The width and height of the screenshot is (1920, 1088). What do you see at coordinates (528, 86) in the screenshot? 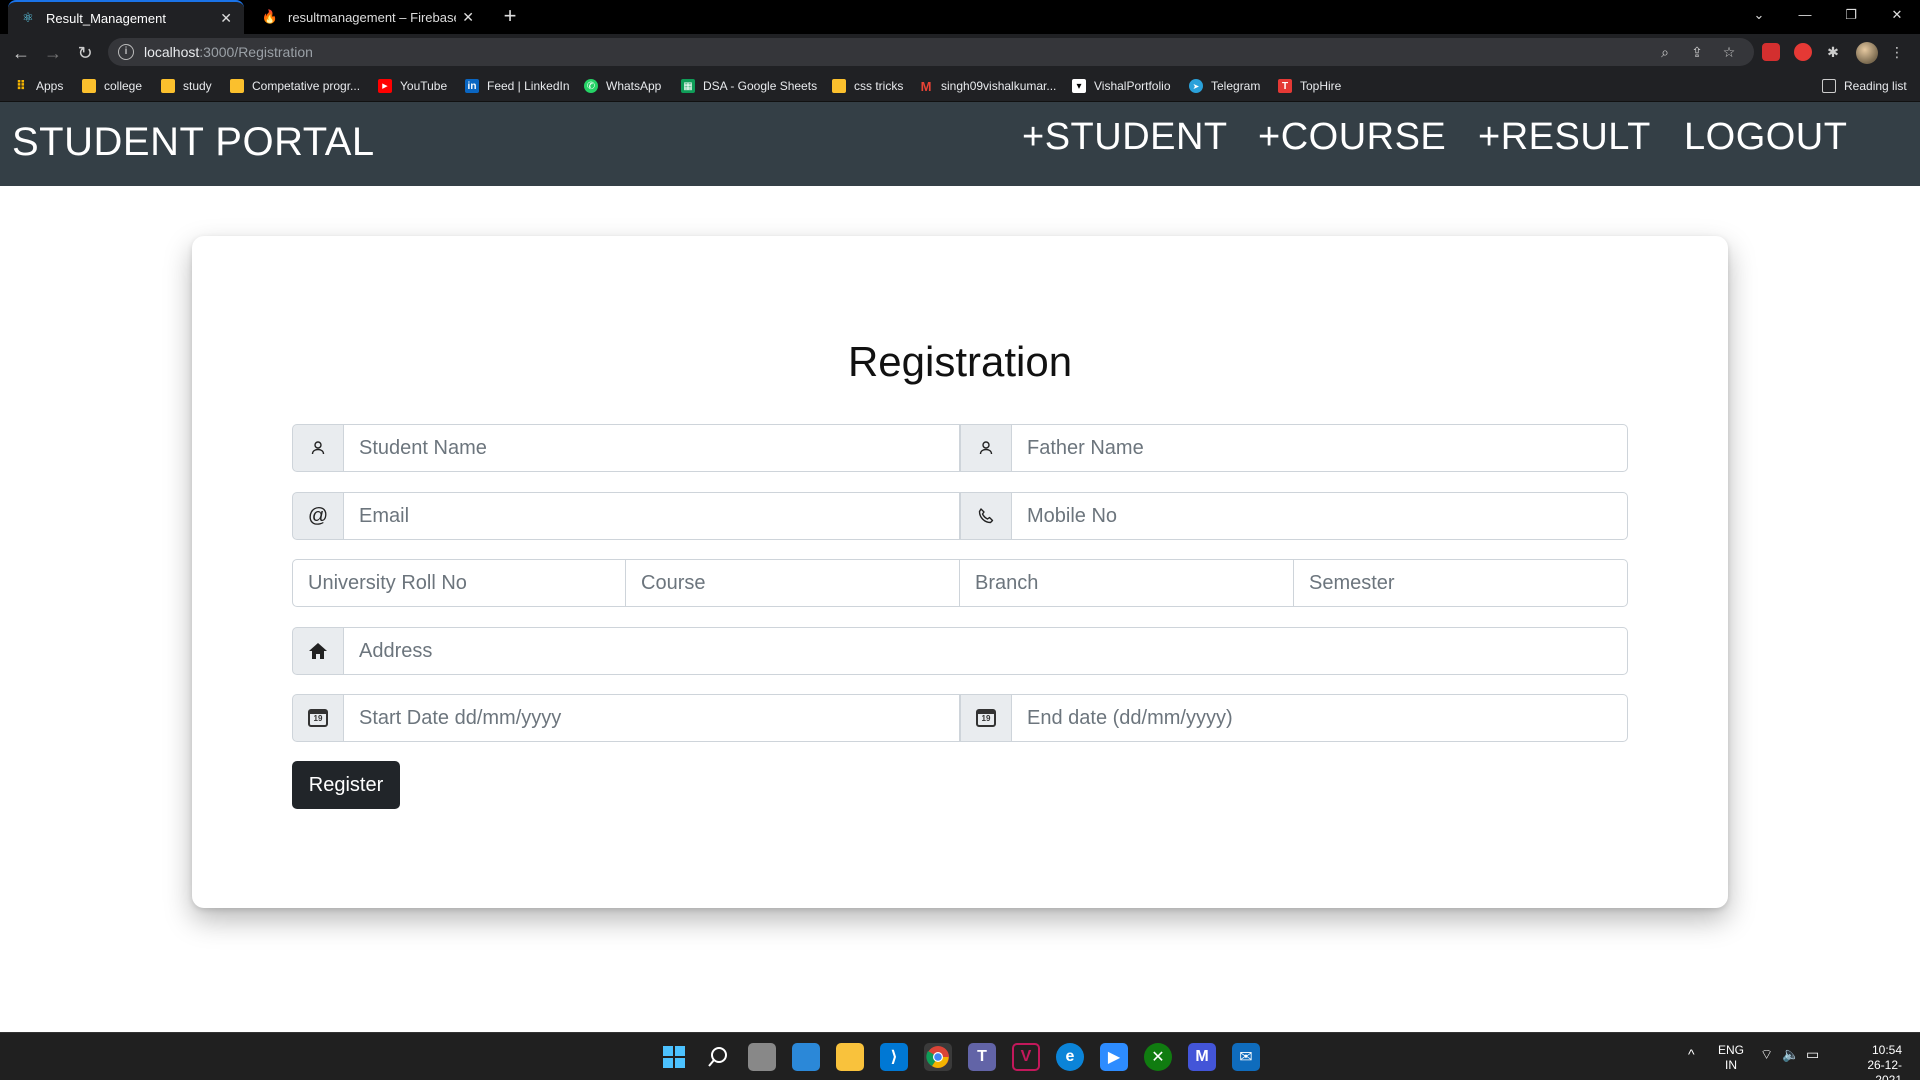
I see `bookmark-label: Feed | LinkedIn` at bounding box center [528, 86].